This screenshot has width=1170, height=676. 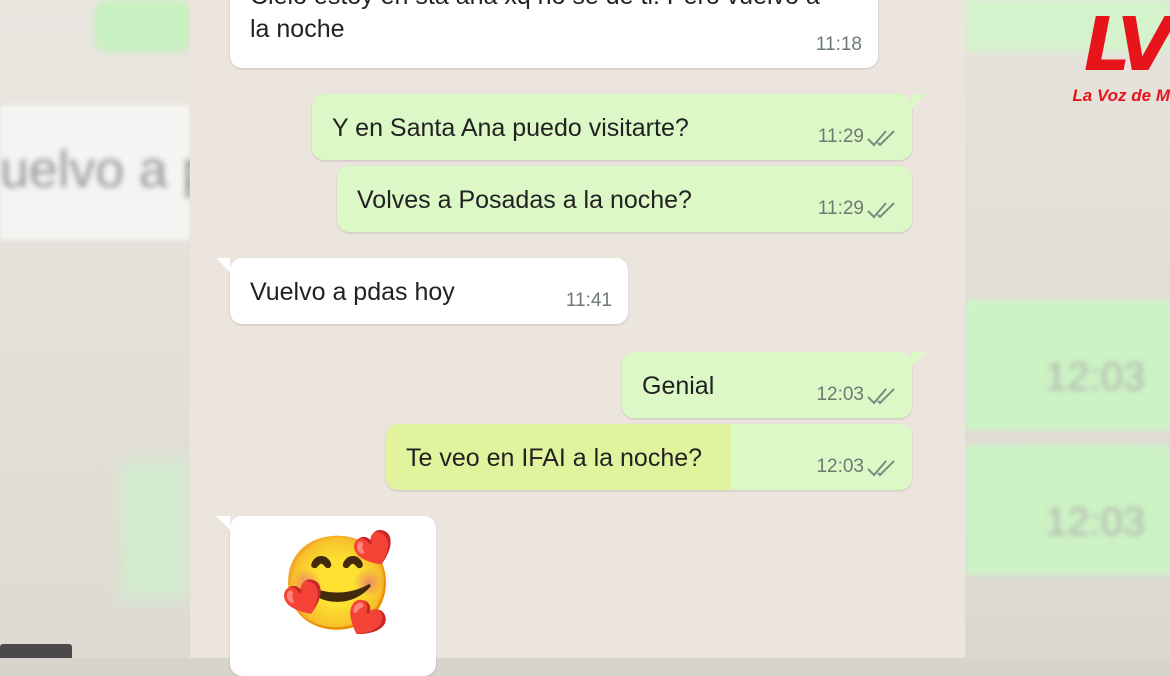 I want to click on message-outgoing-highlighted: Te veo en IFAI a la noche? 12:03, so click(x=649, y=457).